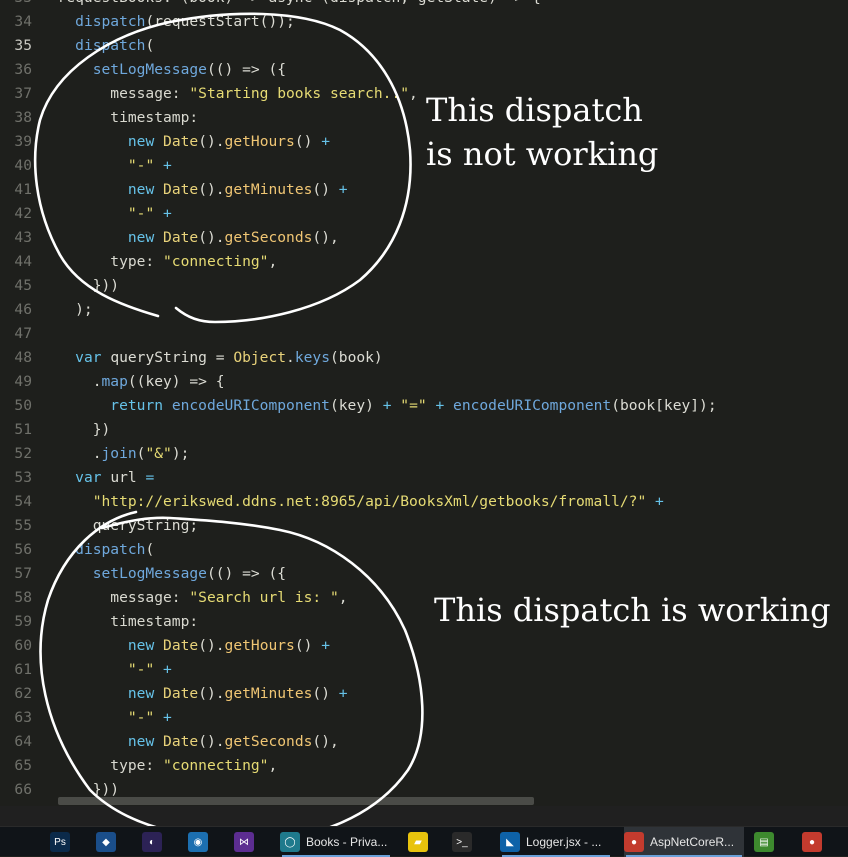 This screenshot has width=848, height=857. I want to click on code-token: getSeconds, so click(268, 741).